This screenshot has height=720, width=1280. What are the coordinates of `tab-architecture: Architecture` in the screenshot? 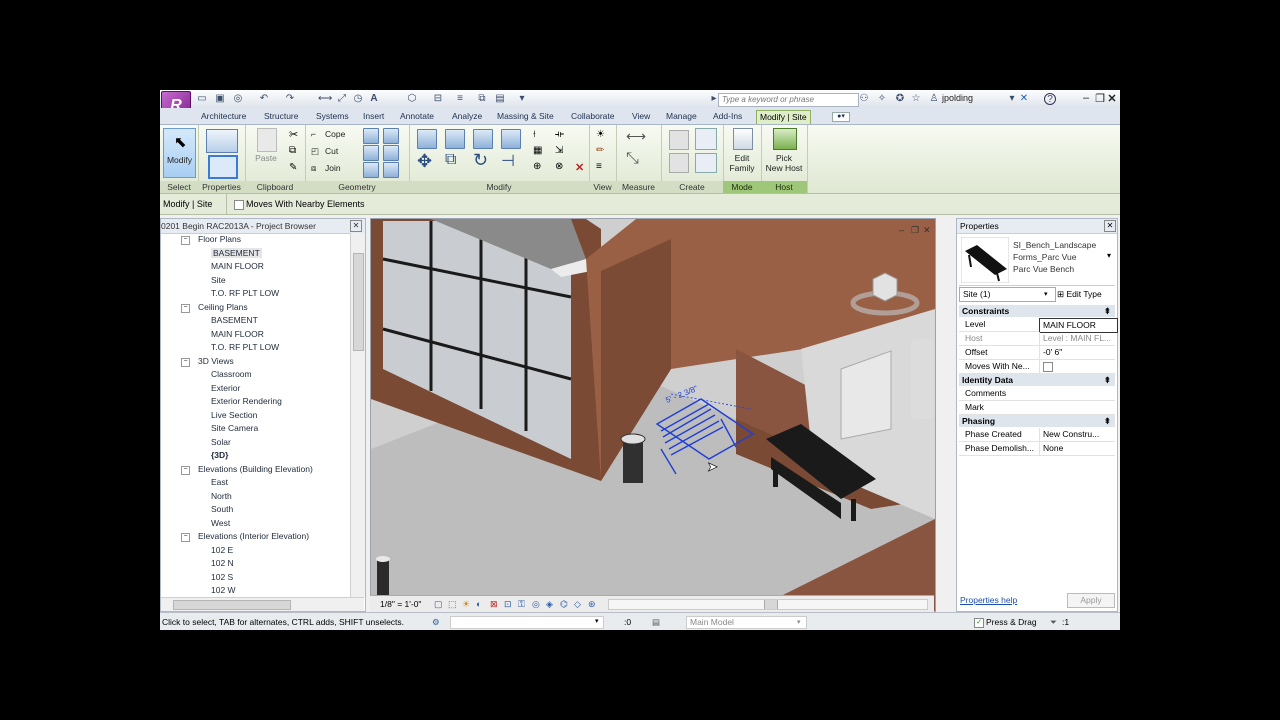 It's located at (223, 116).